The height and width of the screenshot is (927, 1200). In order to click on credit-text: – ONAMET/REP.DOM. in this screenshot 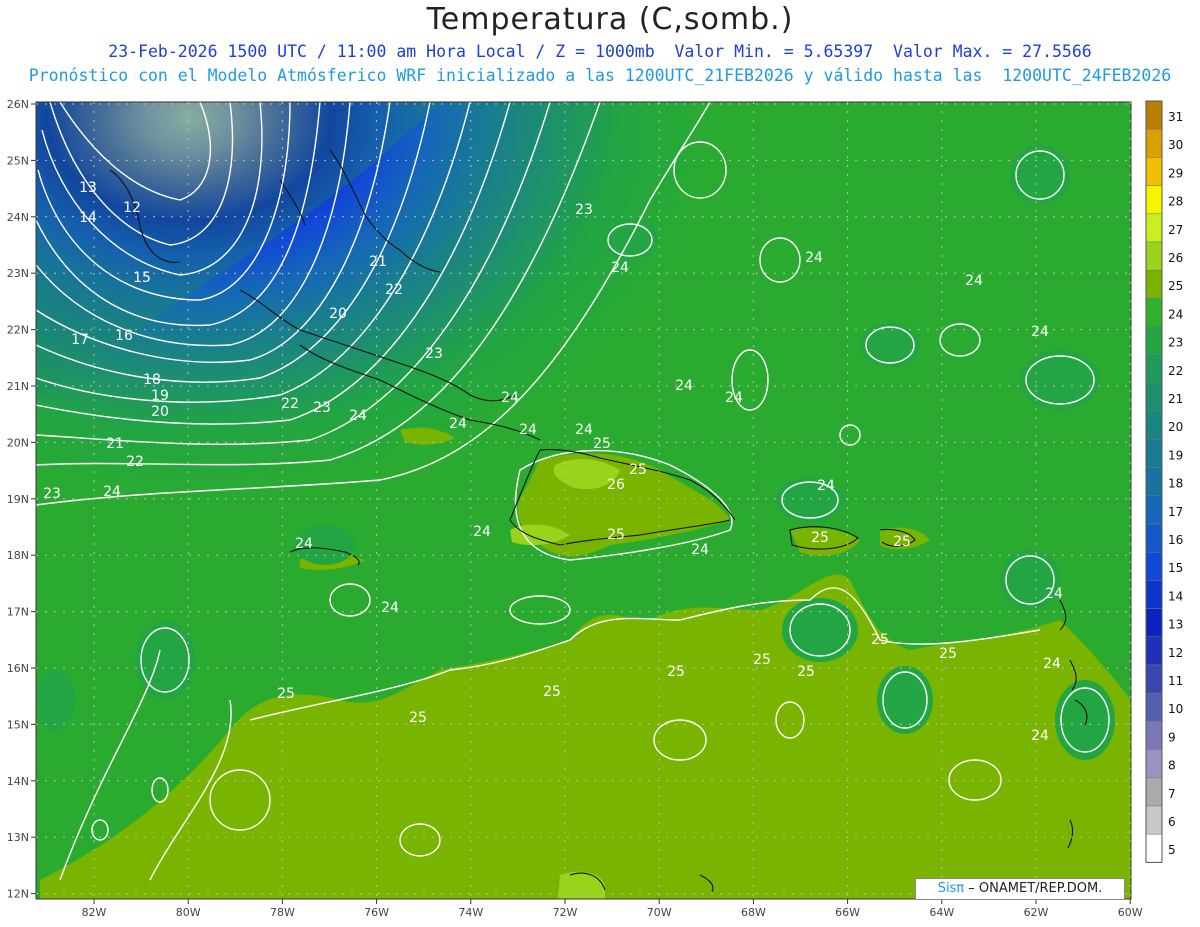, I will do `click(1033, 888)`.